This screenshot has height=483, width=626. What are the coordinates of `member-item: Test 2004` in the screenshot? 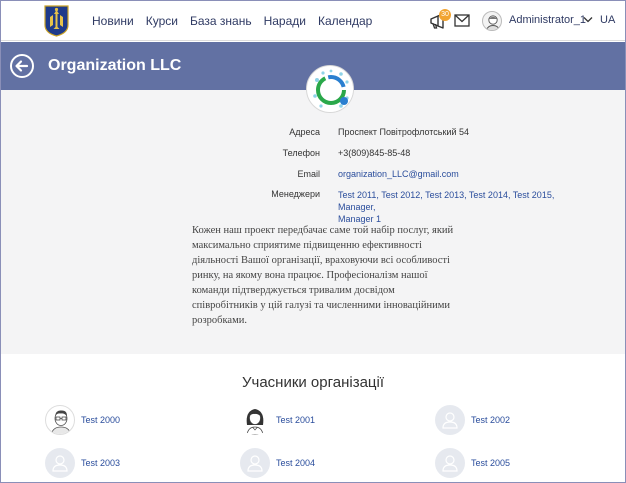 It's located at (277, 463).